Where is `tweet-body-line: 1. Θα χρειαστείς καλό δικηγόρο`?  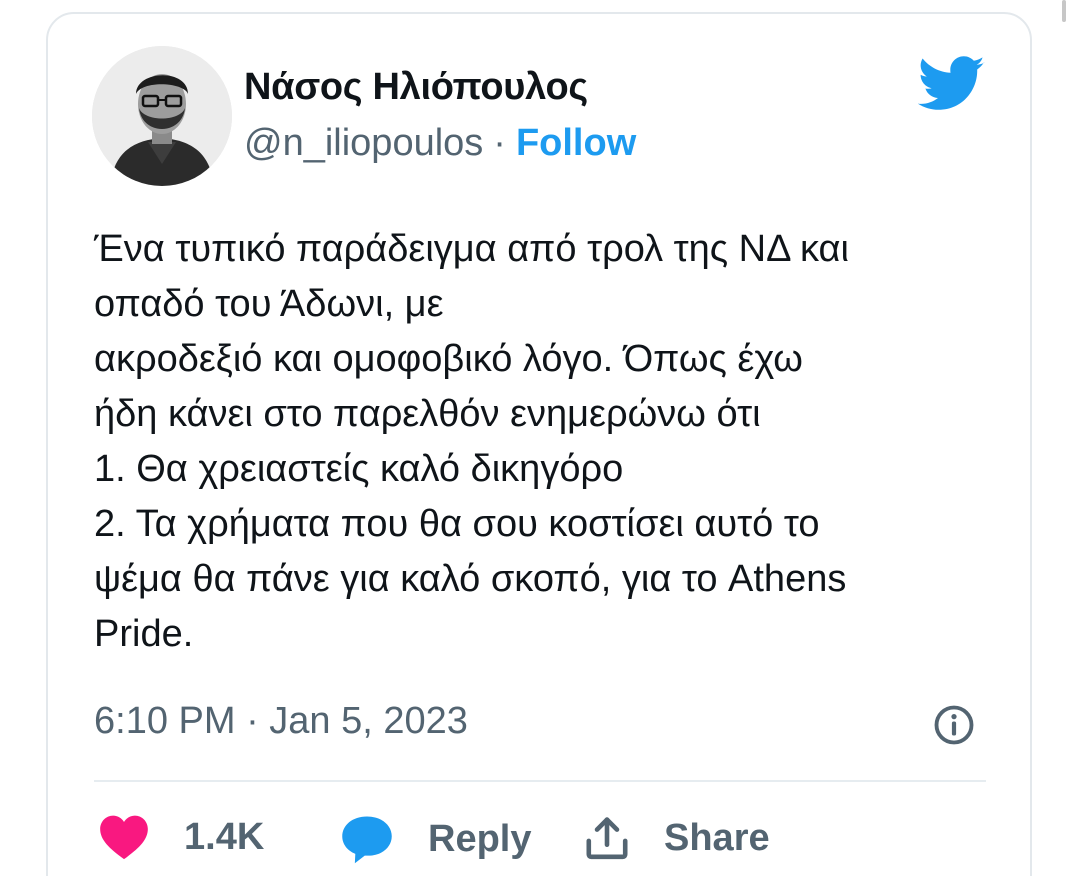 tweet-body-line: 1. Θα χρειαστείς καλό δικηγόρο is located at coordinates (359, 469).